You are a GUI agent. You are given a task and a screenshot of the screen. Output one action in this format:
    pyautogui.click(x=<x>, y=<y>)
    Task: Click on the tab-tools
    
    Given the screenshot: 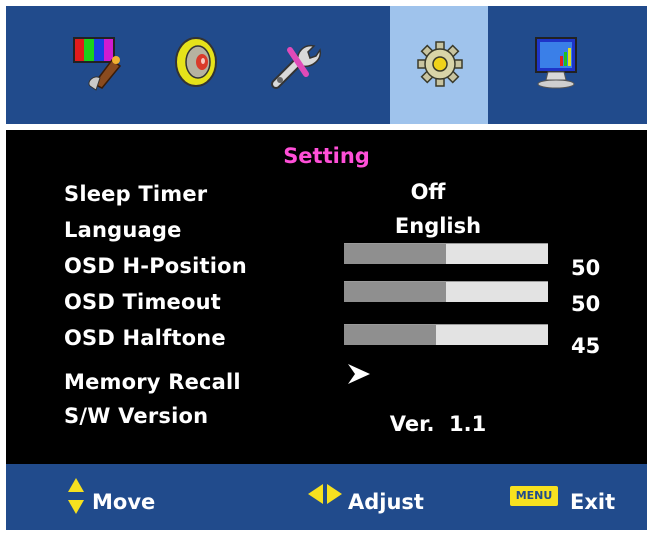 What is the action you would take?
    pyautogui.click(x=293, y=65)
    